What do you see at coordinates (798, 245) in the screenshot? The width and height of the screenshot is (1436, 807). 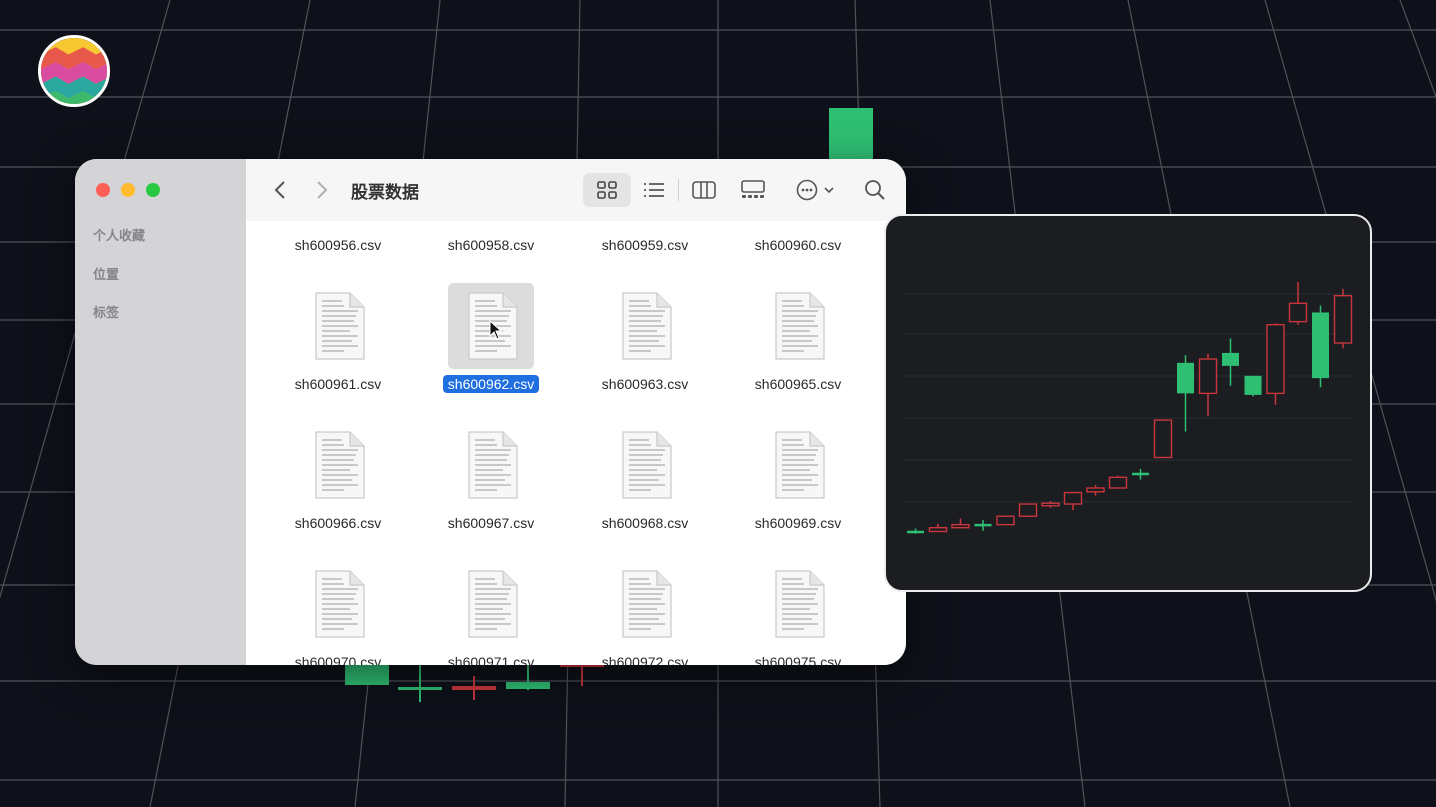 I see `file-name: sh600960.csv` at bounding box center [798, 245].